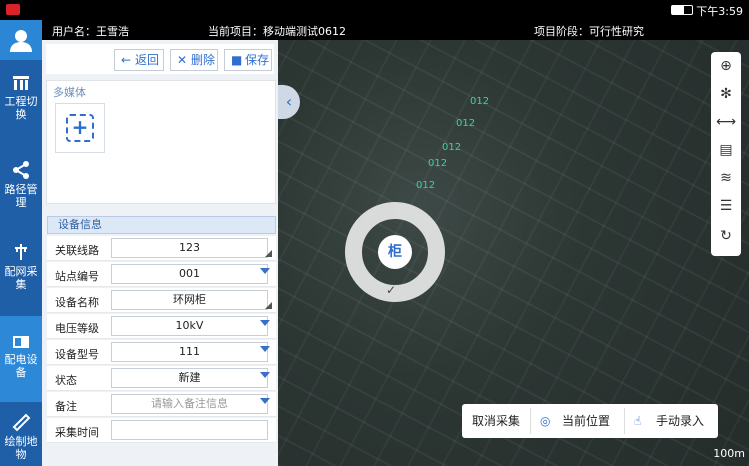 The width and height of the screenshot is (749, 466). What do you see at coordinates (77, 302) in the screenshot?
I see `field-label-device-name: 设备名称` at bounding box center [77, 302].